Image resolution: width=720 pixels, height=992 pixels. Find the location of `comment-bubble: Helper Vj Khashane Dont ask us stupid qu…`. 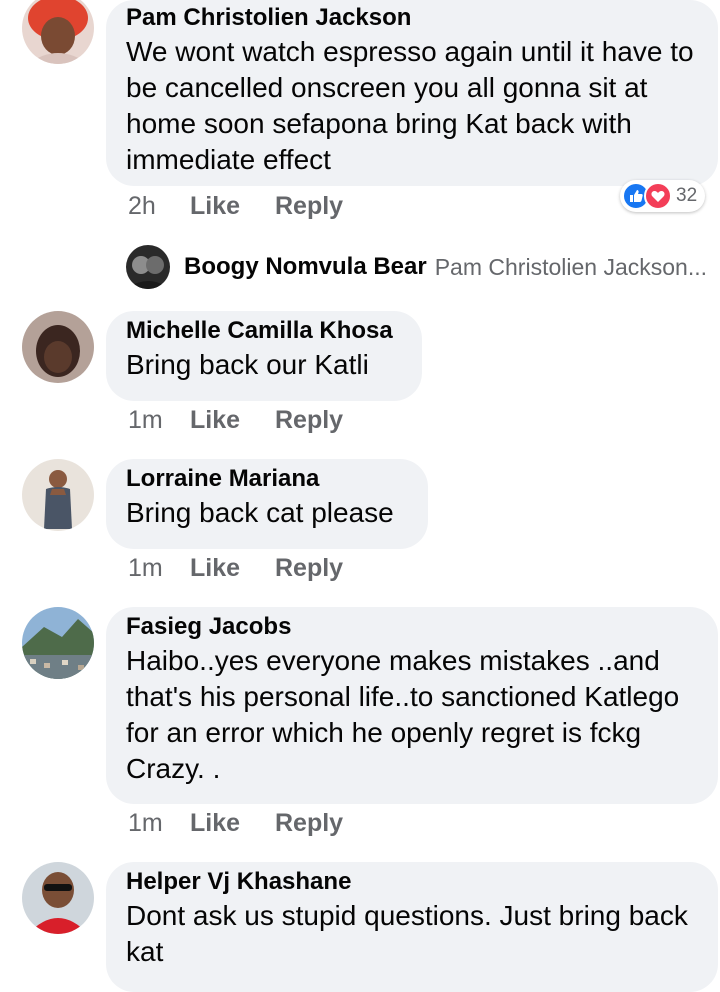

comment-bubble: Helper Vj Khashane Dont ask us stupid qu… is located at coordinates (412, 927).